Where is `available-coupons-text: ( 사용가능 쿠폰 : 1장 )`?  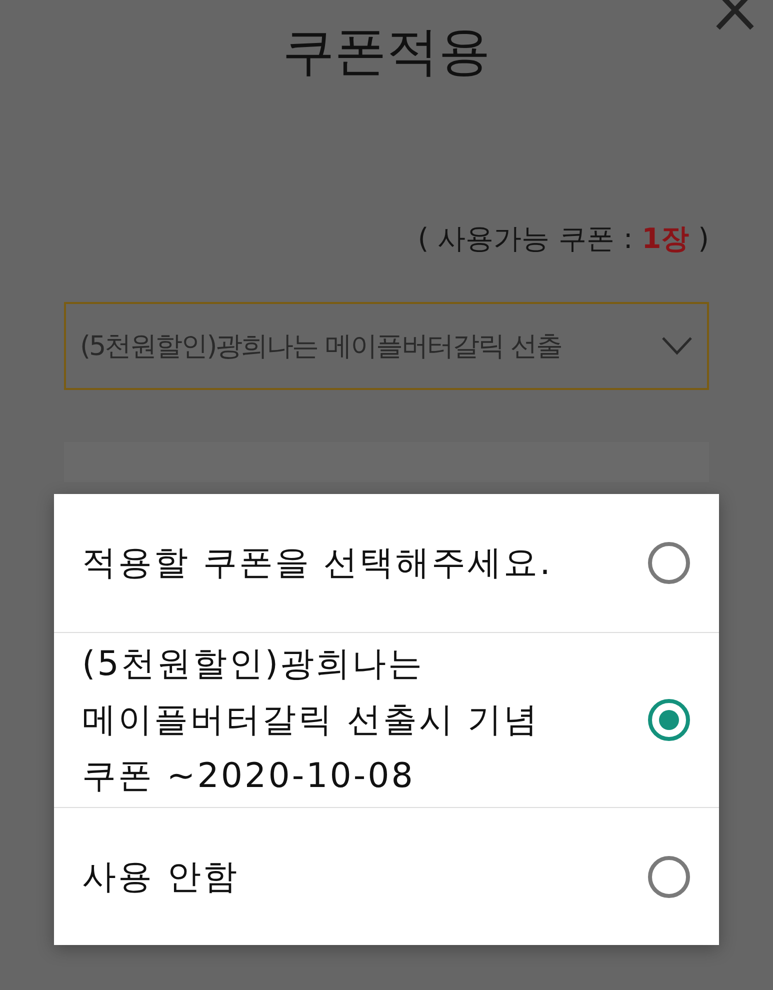
available-coupons-text: ( 사용가능 쿠폰 : 1장 ) is located at coordinates (563, 239).